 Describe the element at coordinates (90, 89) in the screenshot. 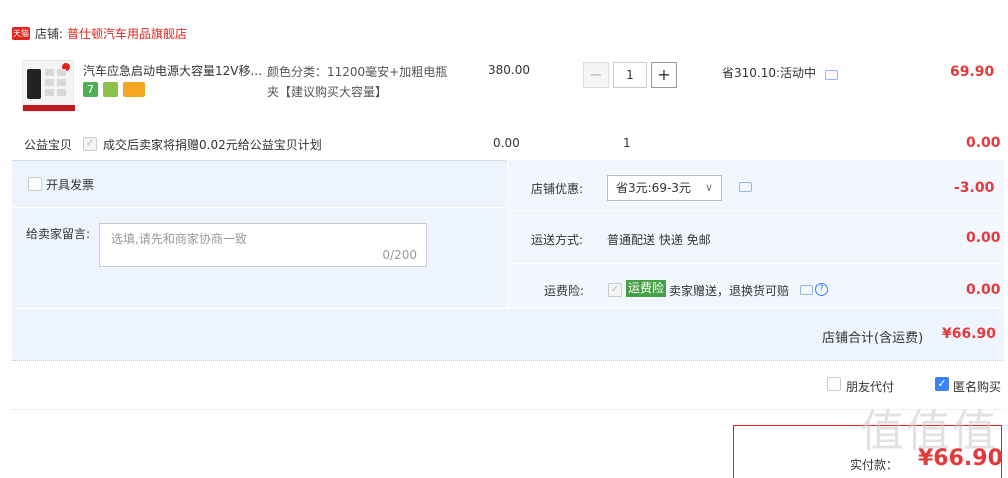

I see `seven-day-return-icon: 7` at that location.